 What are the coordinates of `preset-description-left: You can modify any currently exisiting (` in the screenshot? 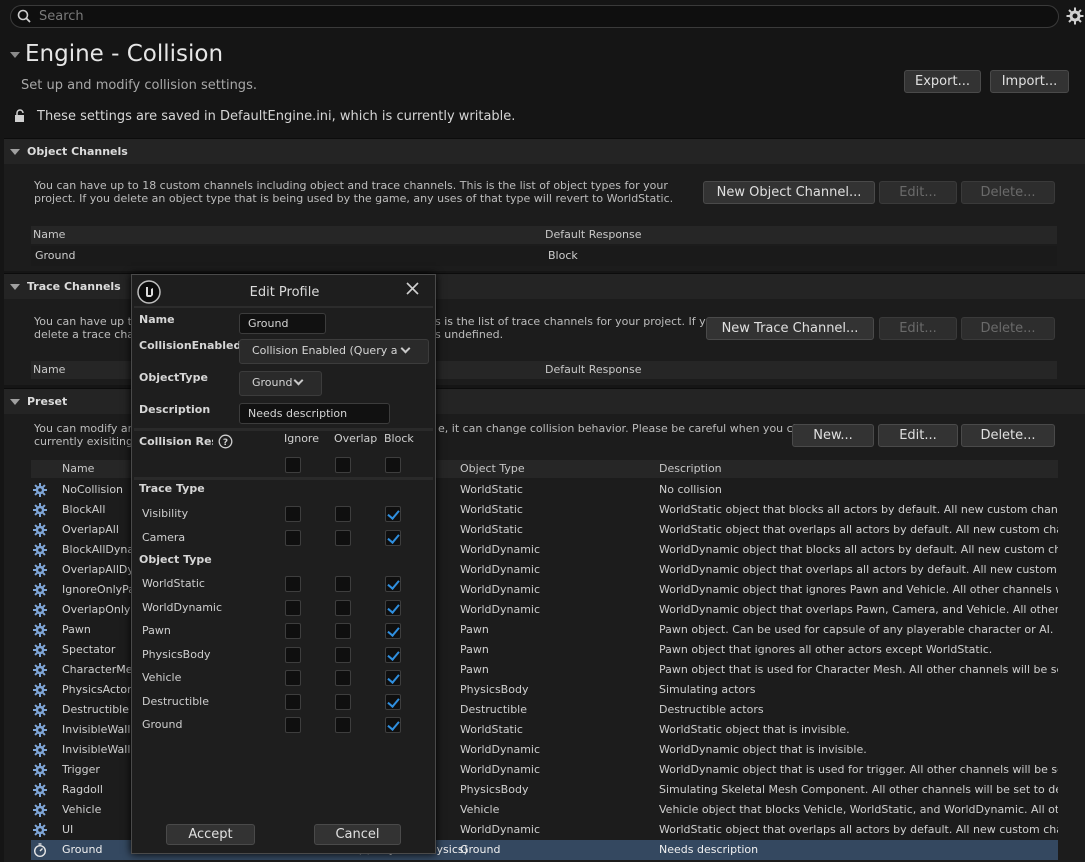 It's located at (87, 435).